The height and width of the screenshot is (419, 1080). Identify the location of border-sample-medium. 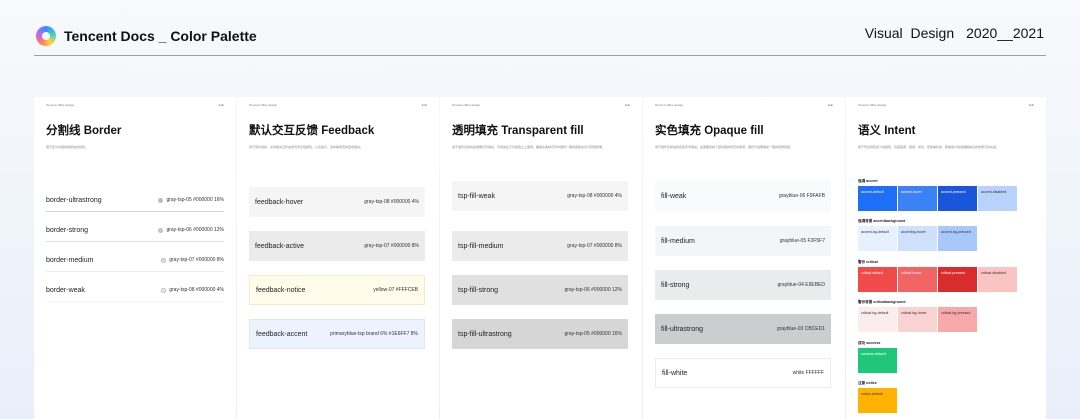
(135, 271).